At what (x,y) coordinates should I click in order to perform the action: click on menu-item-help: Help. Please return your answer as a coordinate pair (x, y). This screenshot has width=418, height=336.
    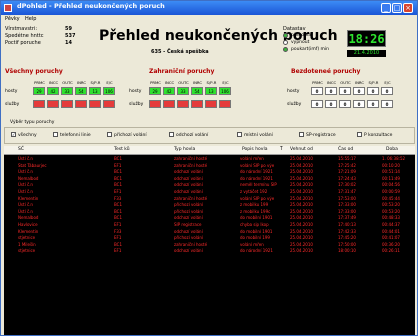
    Looking at the image, I should click on (30, 19).